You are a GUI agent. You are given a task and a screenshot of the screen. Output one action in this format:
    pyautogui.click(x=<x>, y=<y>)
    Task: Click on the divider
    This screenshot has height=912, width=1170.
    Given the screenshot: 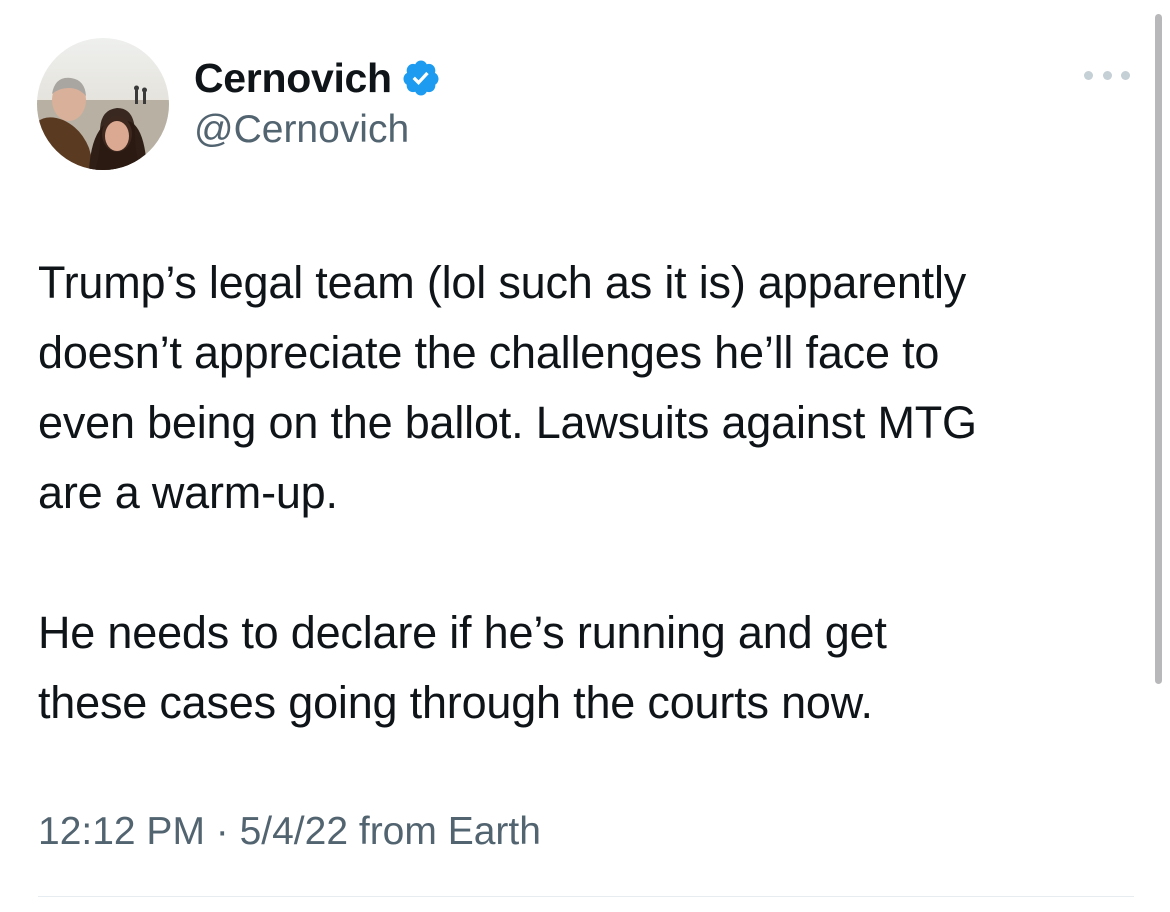 What is the action you would take?
    pyautogui.click(x=586, y=896)
    